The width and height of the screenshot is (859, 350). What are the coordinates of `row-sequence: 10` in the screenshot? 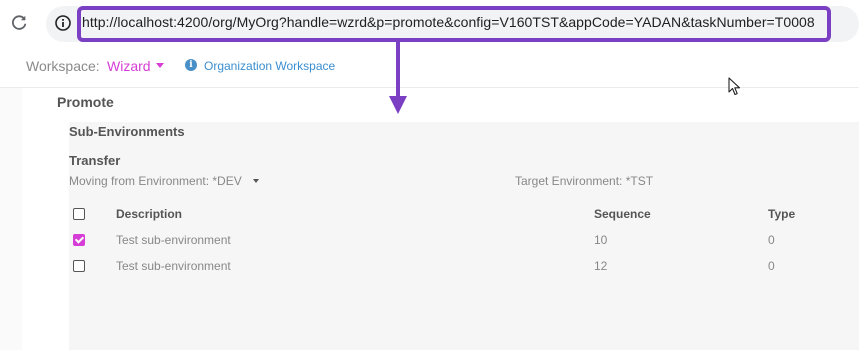 It's located at (601, 240).